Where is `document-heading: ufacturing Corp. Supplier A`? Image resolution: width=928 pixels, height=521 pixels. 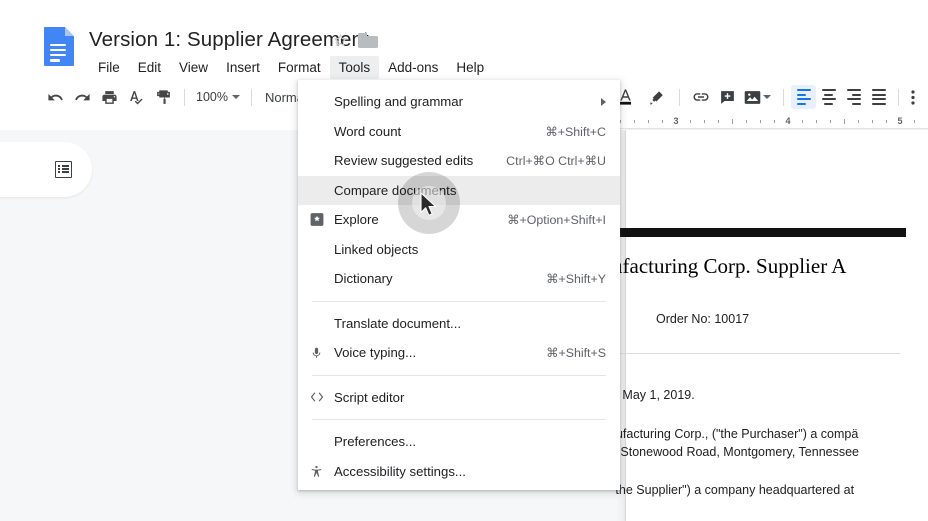 document-heading: ufacturing Corp. Supplier A is located at coordinates (729, 266).